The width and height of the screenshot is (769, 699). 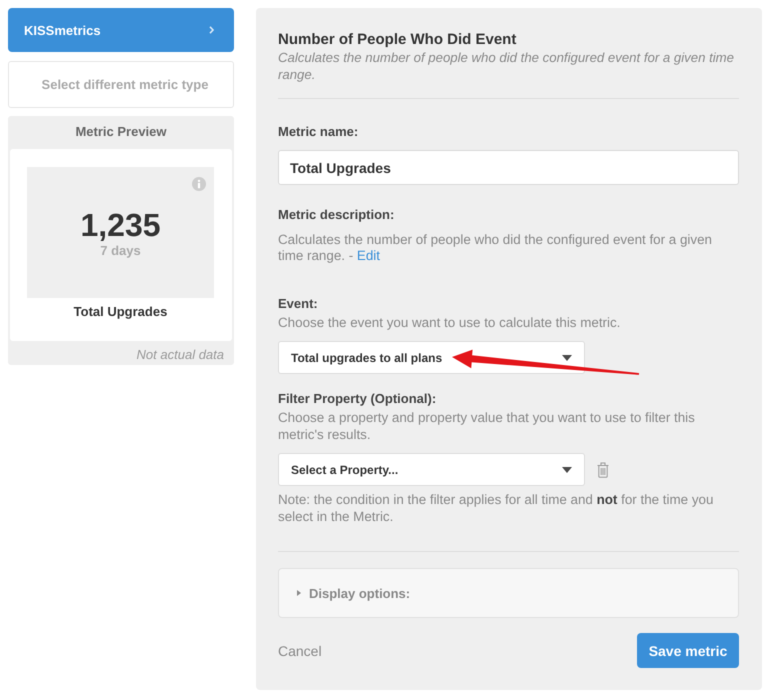 I want to click on form-subtitle: Calculates the number of people who did the configured event for a given time range., so click(x=506, y=66).